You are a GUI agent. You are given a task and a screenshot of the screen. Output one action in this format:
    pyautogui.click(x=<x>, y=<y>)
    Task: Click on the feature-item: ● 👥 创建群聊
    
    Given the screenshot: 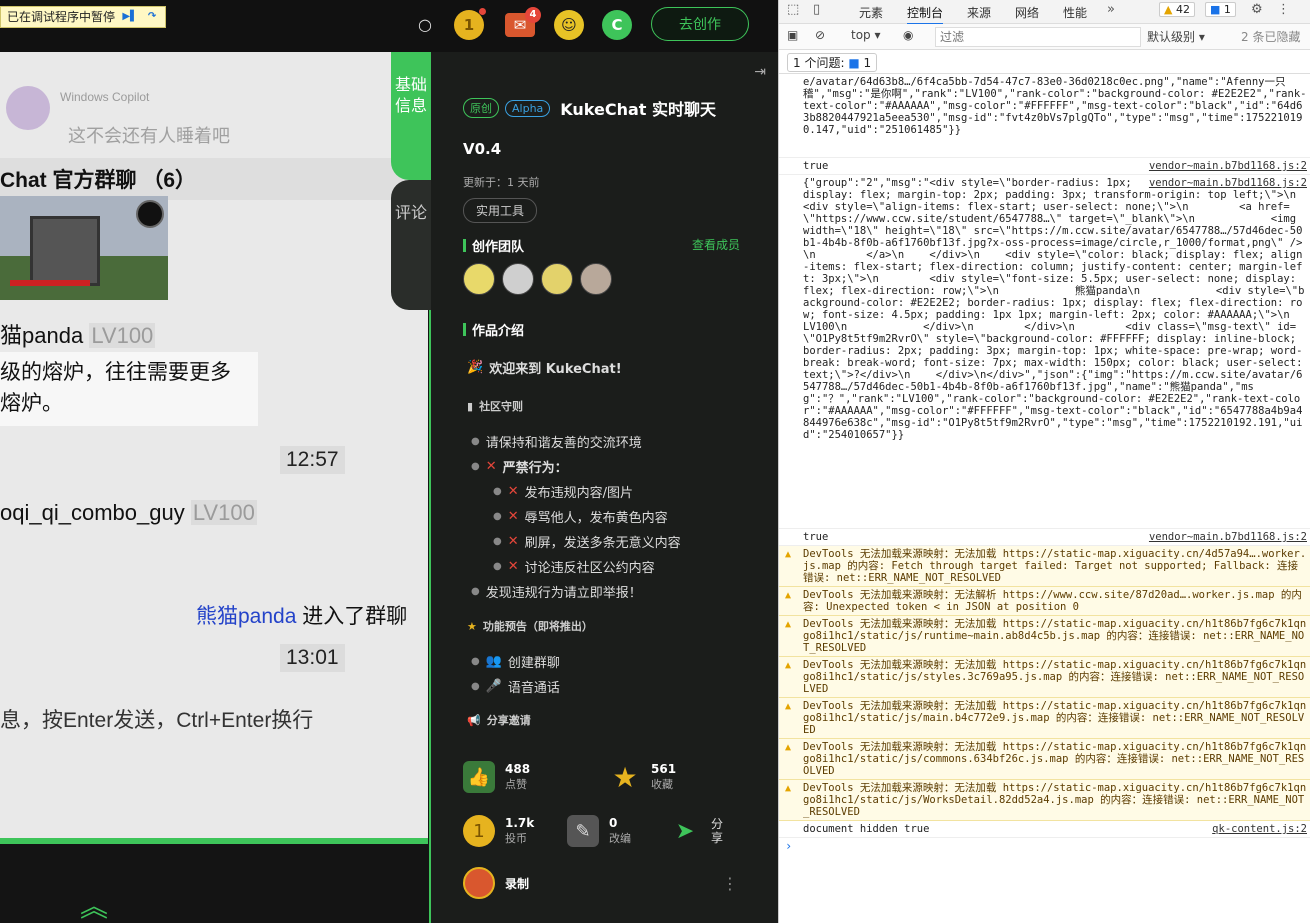 What is the action you would take?
    pyautogui.click(x=515, y=662)
    